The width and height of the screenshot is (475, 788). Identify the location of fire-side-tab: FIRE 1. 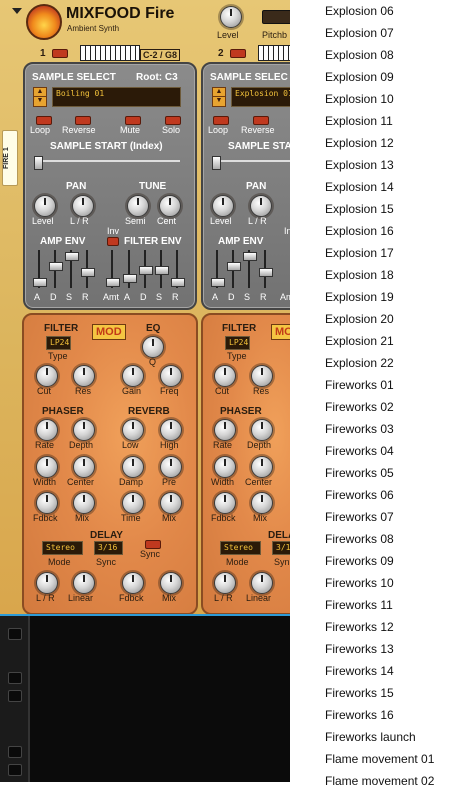
(10, 158).